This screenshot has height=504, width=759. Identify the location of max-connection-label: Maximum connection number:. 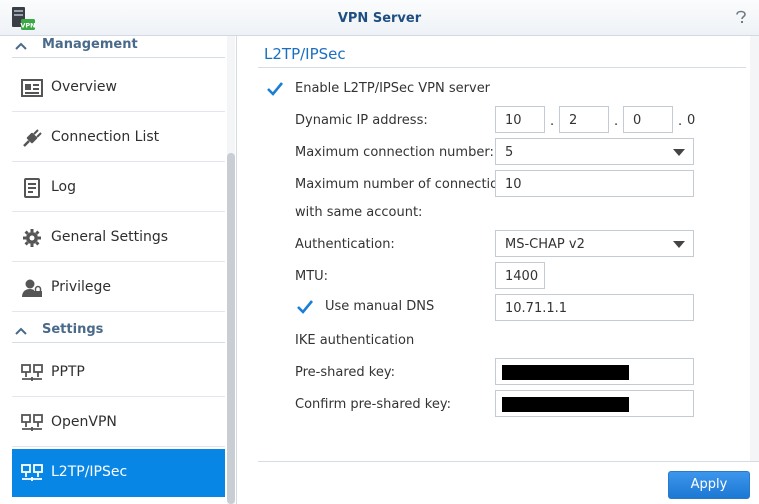
(394, 152).